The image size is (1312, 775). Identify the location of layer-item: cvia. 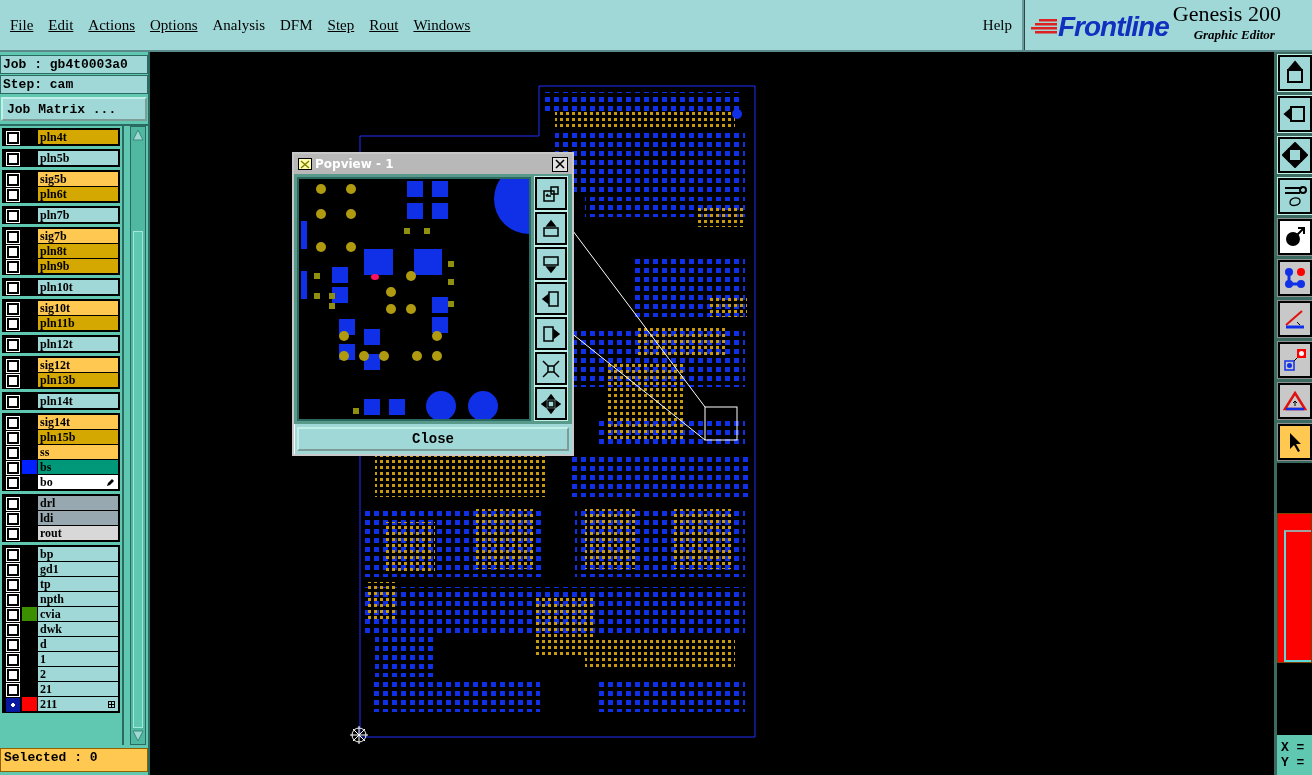
(78, 614).